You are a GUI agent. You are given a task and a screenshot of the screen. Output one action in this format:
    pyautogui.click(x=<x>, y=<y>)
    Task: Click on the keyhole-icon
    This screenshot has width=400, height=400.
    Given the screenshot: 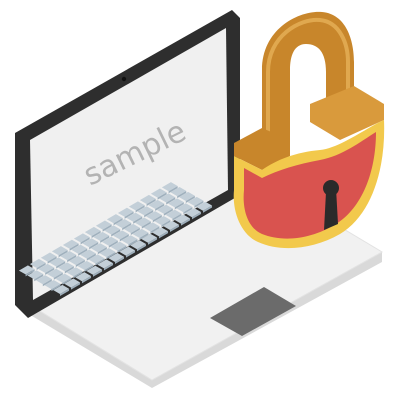 What is the action you would take?
    pyautogui.click(x=331, y=205)
    